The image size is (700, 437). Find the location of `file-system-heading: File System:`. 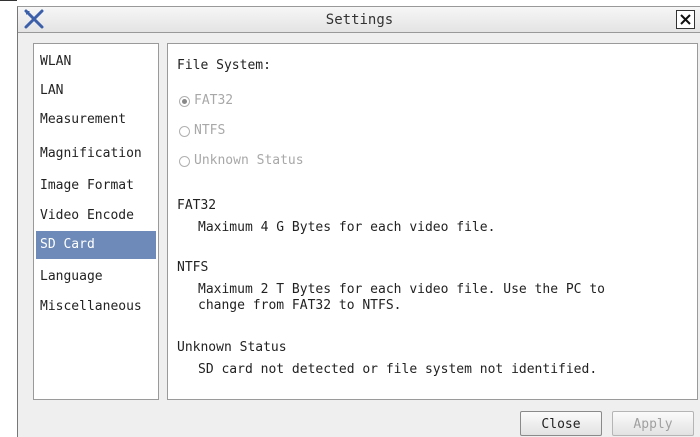

file-system-heading: File System: is located at coordinates (224, 65).